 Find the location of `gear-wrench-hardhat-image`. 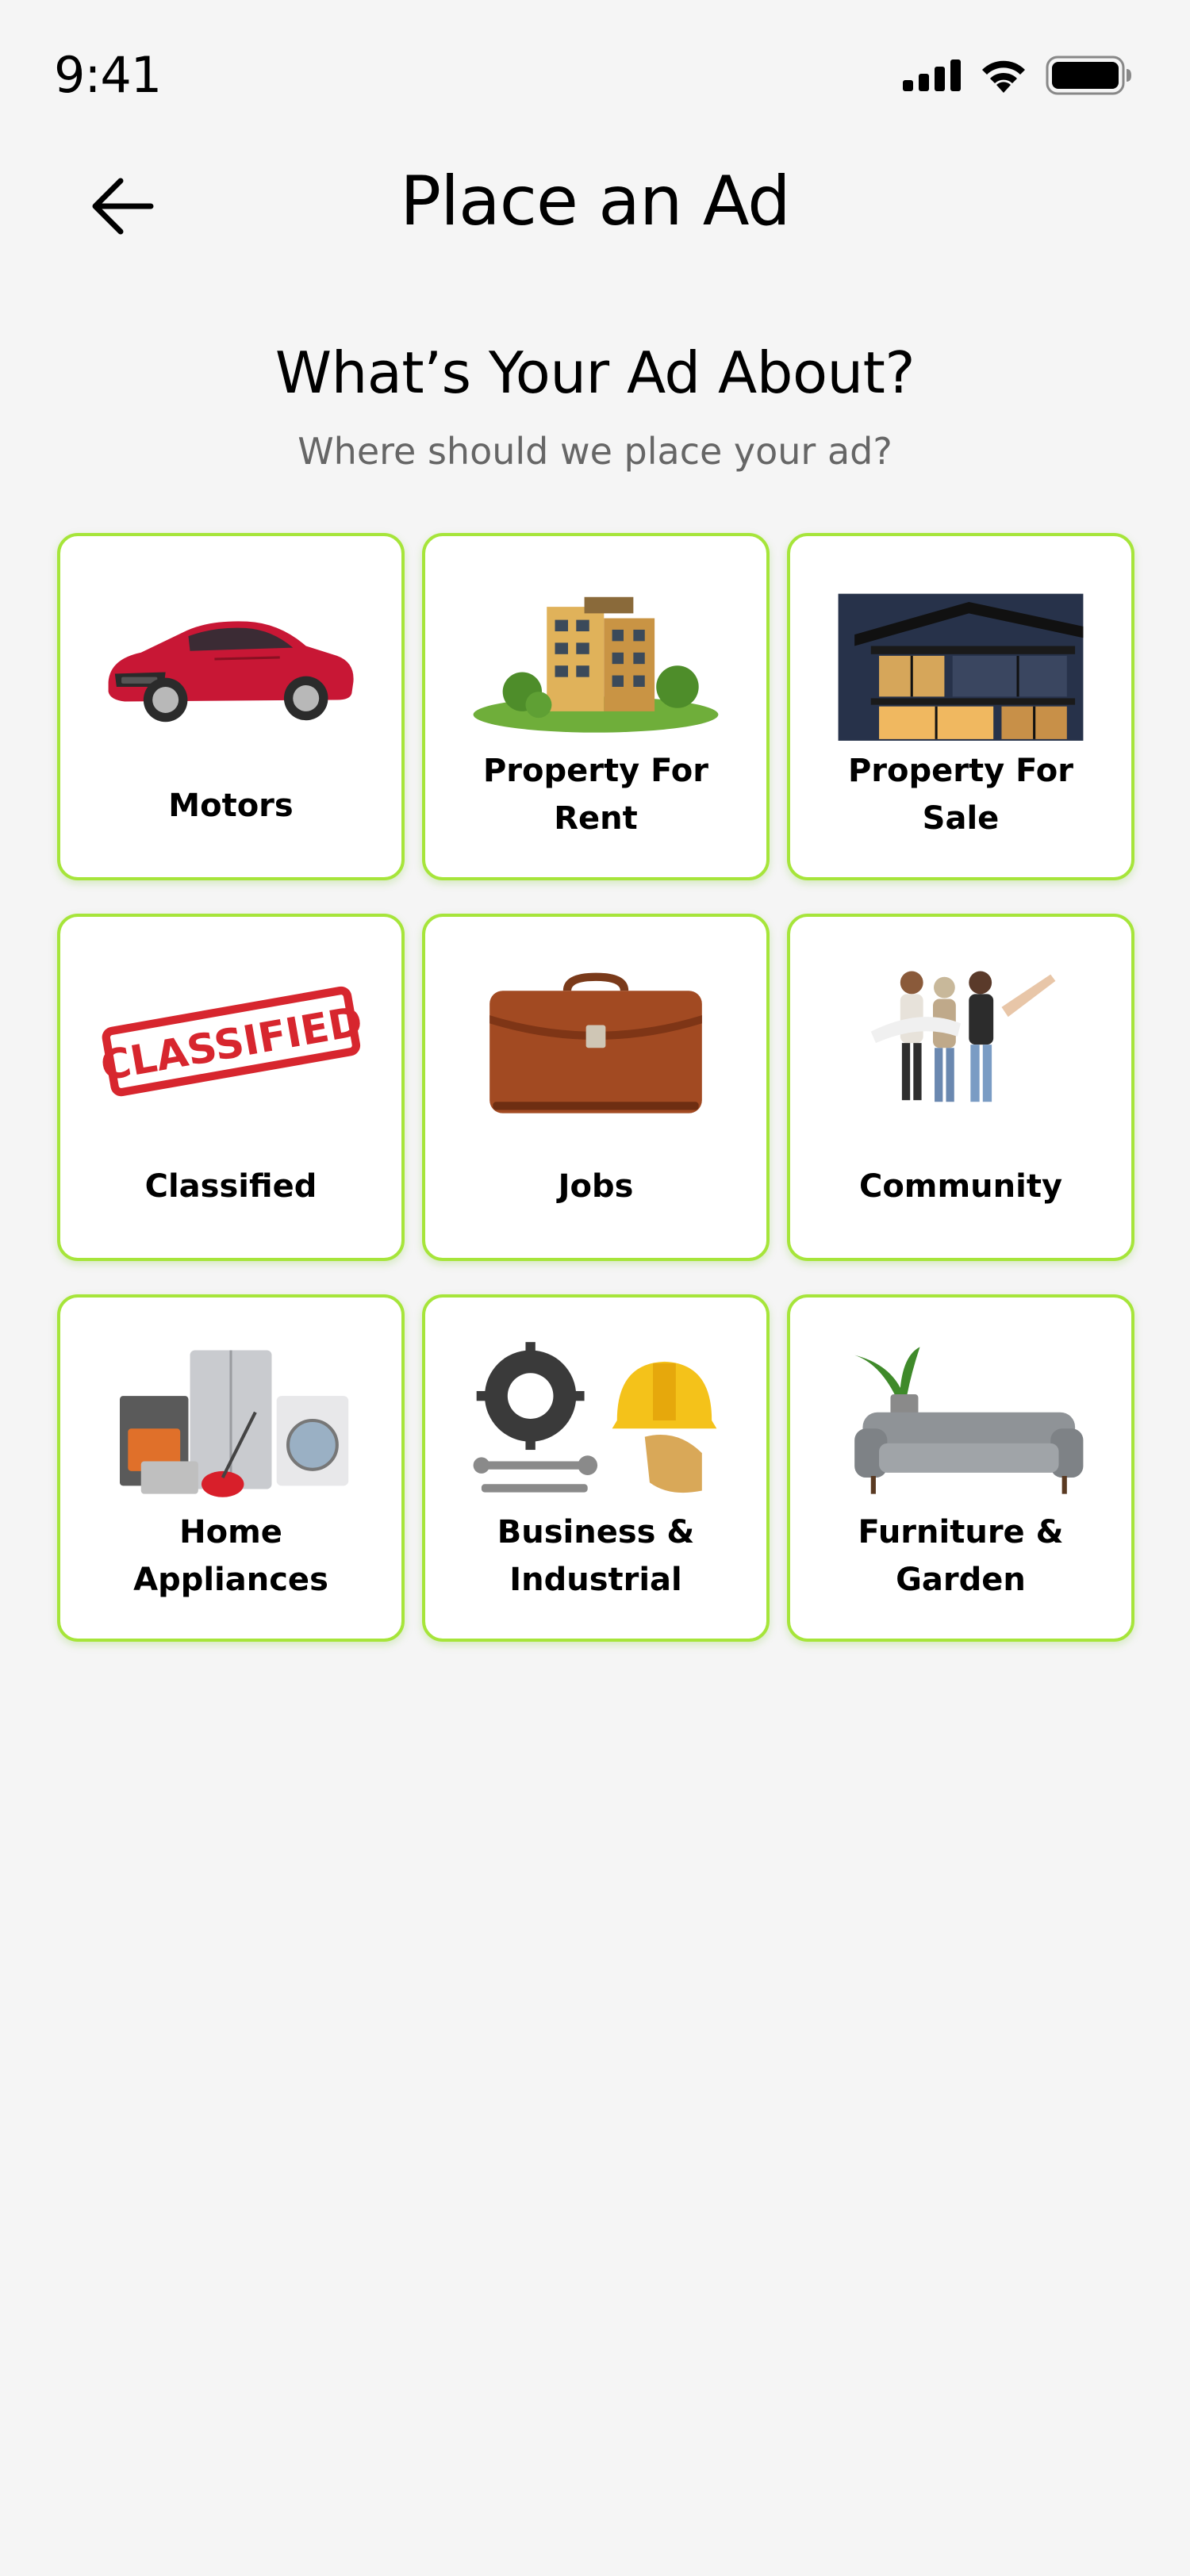

gear-wrench-hardhat-image is located at coordinates (596, 1421).